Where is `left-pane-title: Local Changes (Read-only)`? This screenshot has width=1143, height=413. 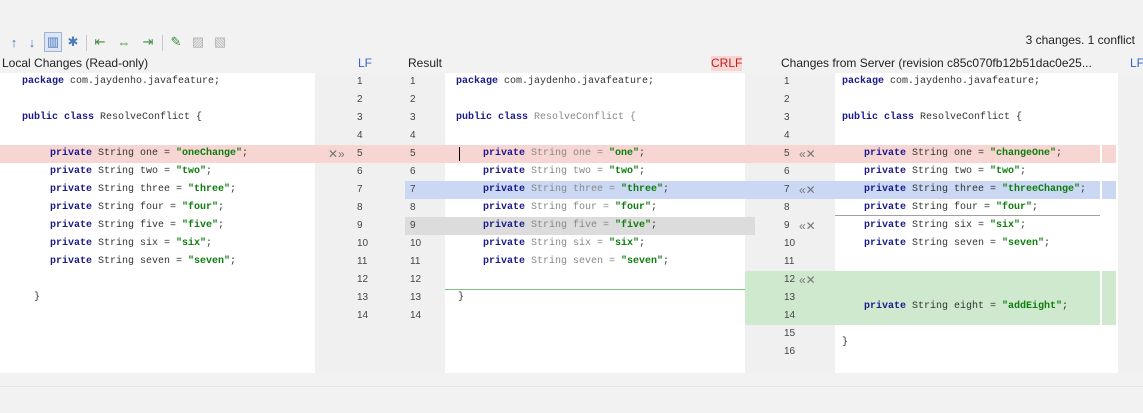
left-pane-title: Local Changes (Read-only) is located at coordinates (75, 63).